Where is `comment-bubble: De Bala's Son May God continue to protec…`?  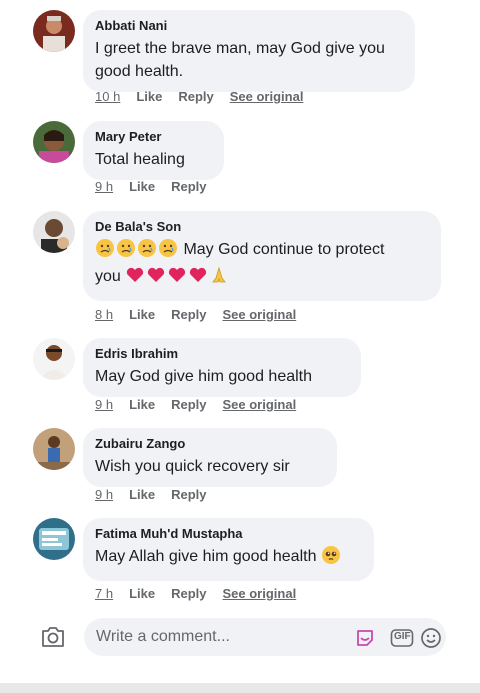 comment-bubble: De Bala's Son May God continue to protec… is located at coordinates (262, 256).